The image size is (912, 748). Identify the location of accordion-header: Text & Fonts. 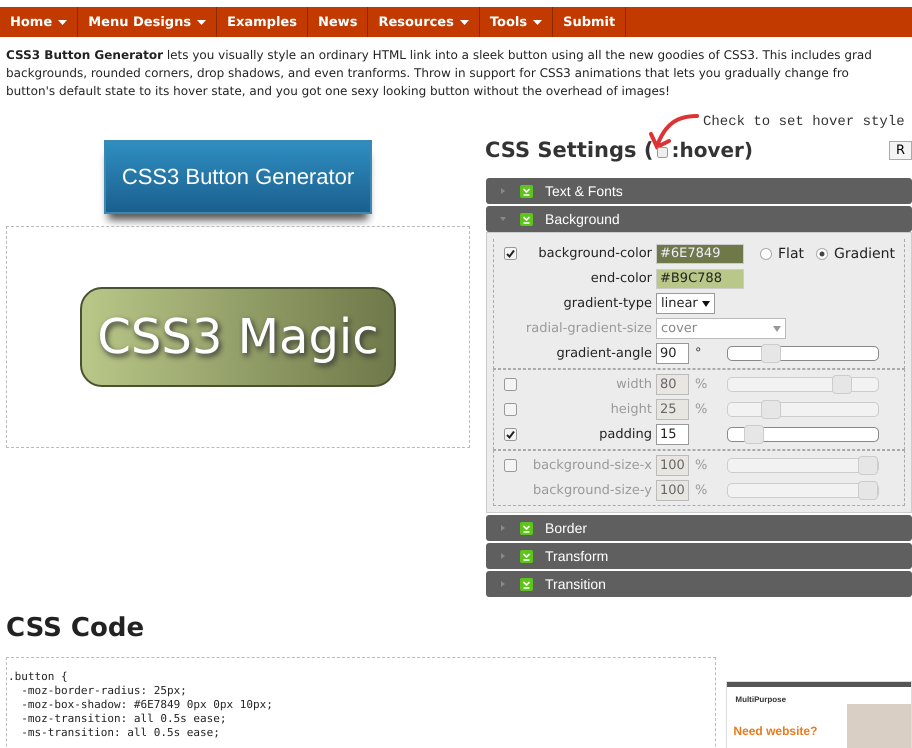
(699, 191).